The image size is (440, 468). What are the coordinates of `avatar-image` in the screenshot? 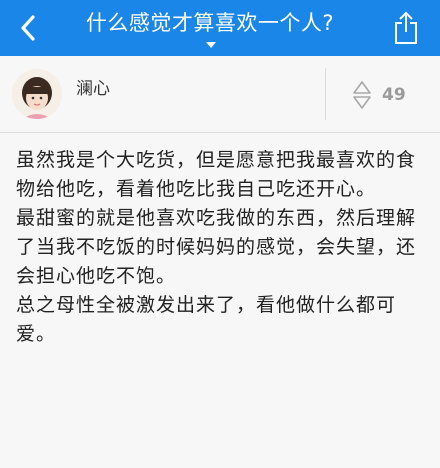 It's located at (37, 94).